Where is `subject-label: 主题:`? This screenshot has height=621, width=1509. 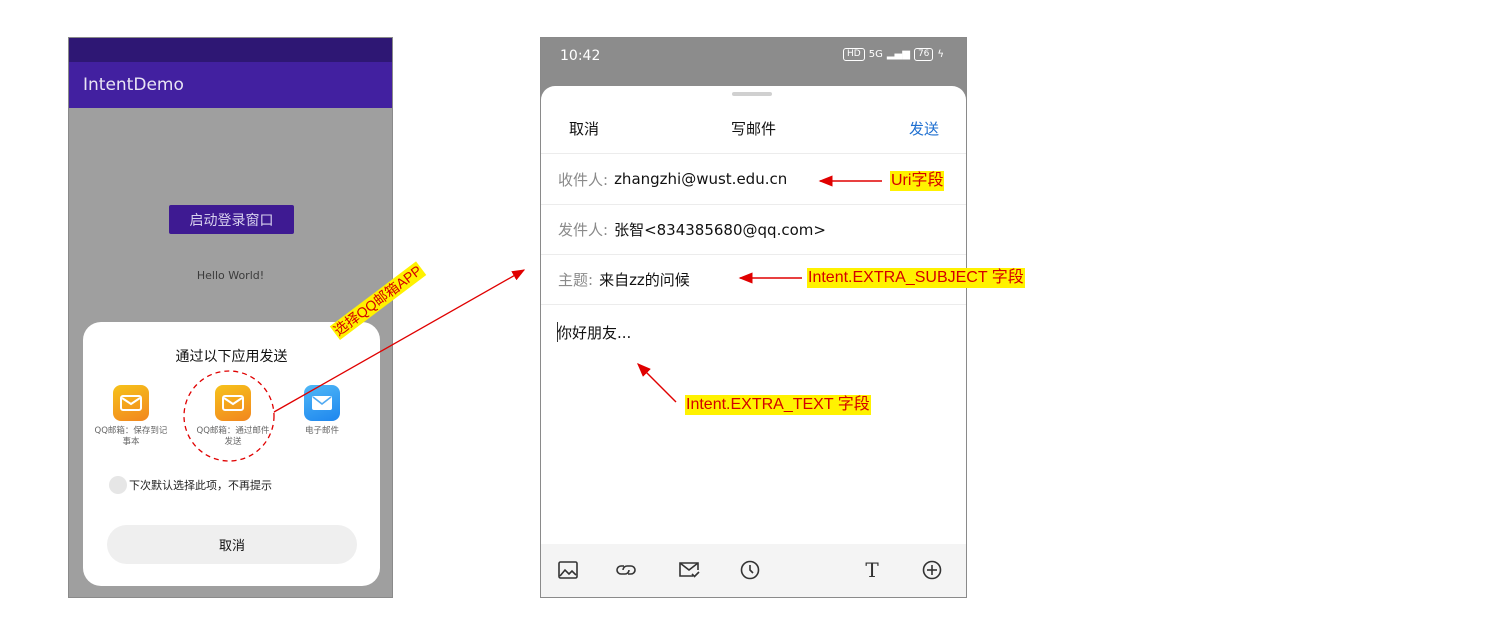
subject-label: 主题: is located at coordinates (576, 279).